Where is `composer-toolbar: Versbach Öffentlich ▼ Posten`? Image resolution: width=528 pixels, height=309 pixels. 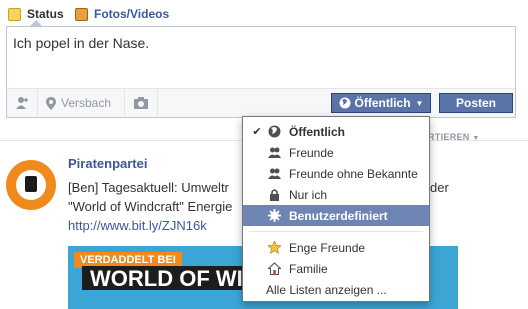 composer-toolbar: Versbach Öffentlich ▼ Posten is located at coordinates (261, 102).